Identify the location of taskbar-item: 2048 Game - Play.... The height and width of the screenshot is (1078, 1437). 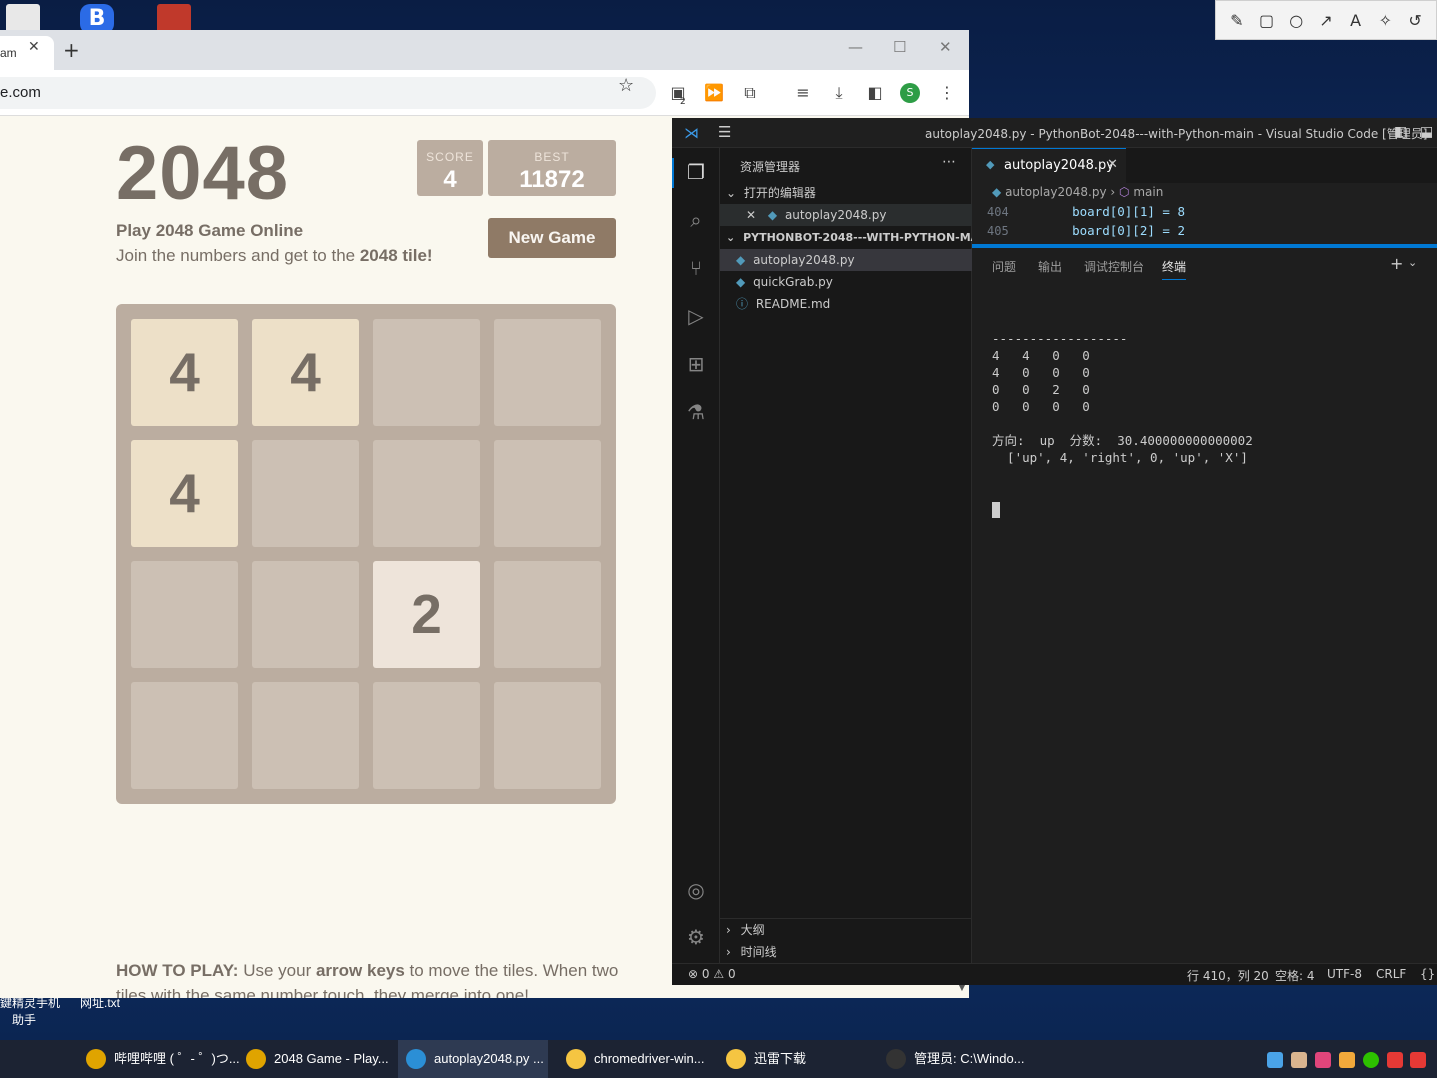
(313, 1059).